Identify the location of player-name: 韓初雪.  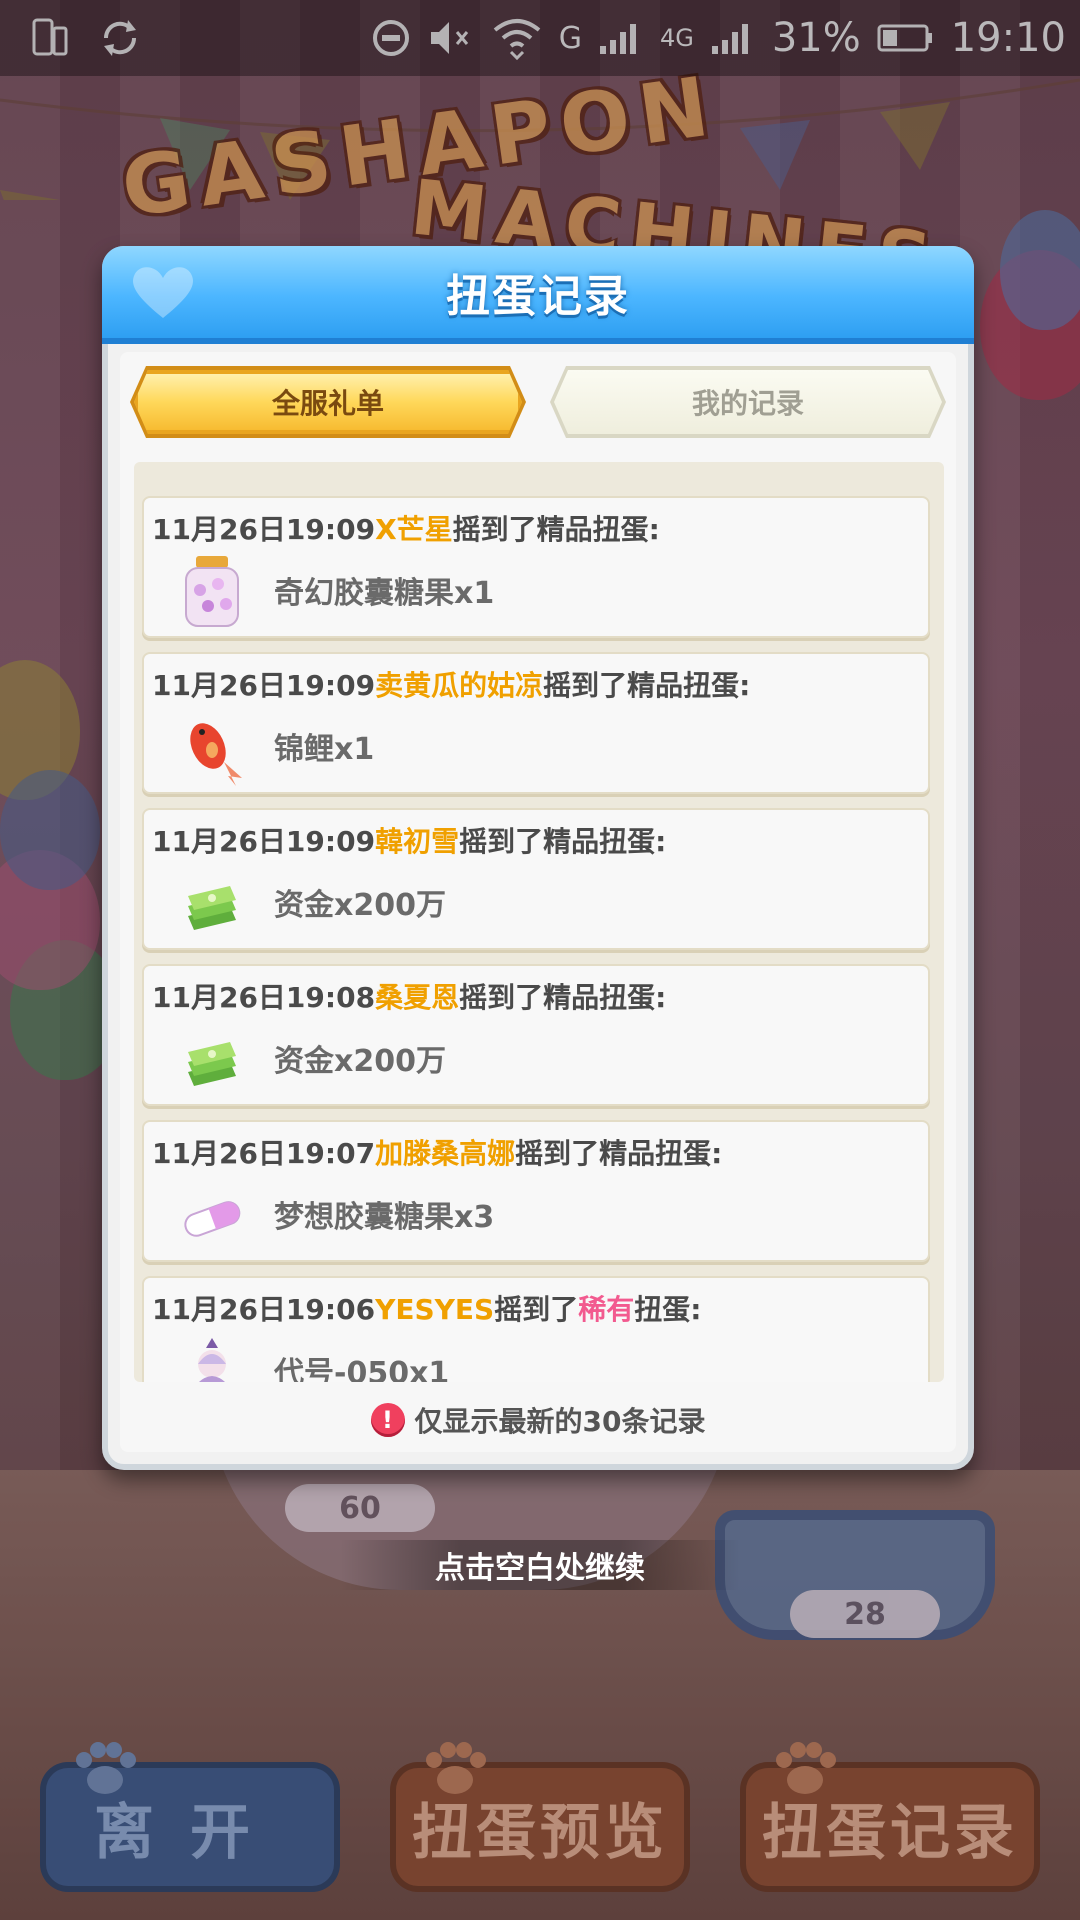
(417, 841).